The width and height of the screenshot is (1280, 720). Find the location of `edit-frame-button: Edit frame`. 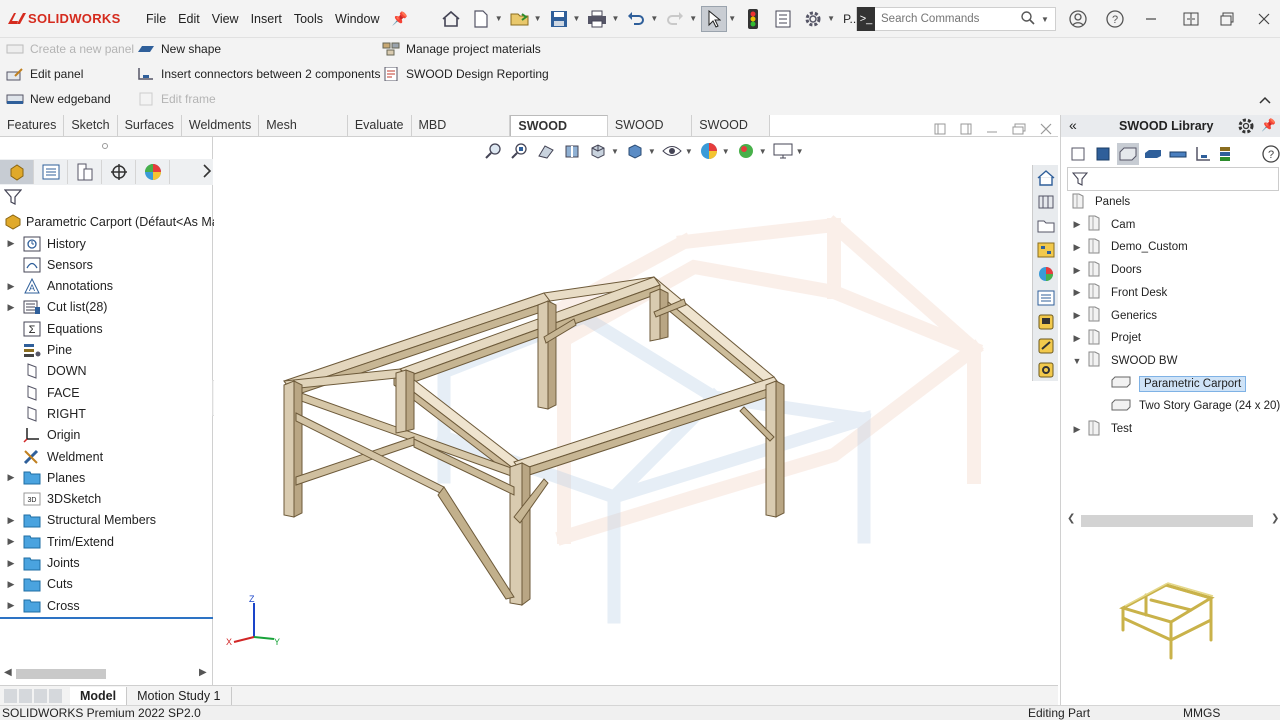

edit-frame-button: Edit frame is located at coordinates (176, 99).